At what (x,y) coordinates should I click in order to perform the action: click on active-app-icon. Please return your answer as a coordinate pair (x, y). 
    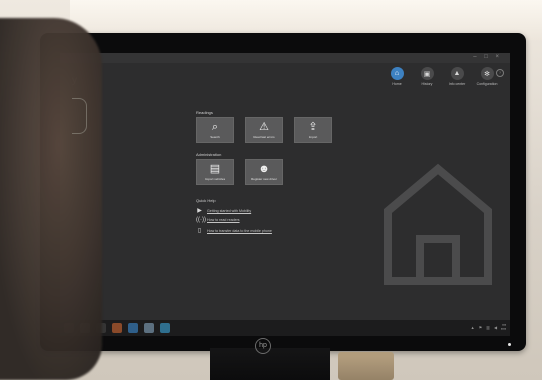
    Looking at the image, I should click on (165, 328).